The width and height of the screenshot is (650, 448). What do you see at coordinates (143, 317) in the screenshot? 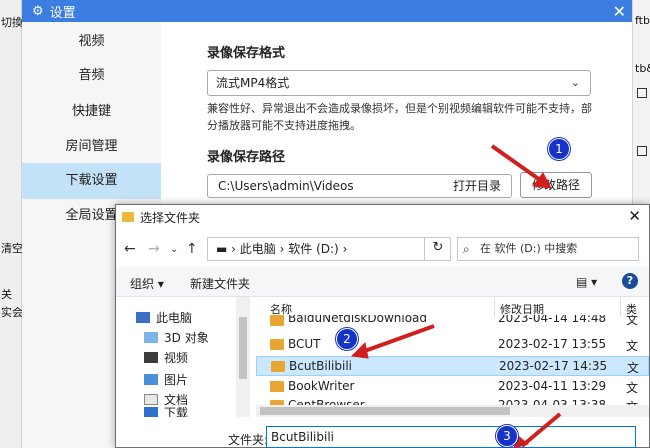
I see `computer-icon` at bounding box center [143, 317].